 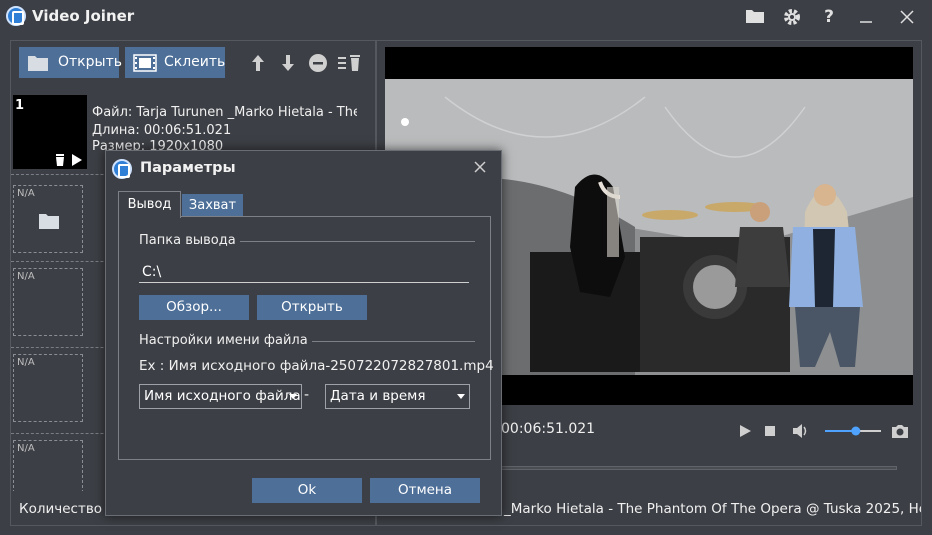 What do you see at coordinates (220, 396) in the screenshot?
I see `name-part1-select: Имя исходного файла` at bounding box center [220, 396].